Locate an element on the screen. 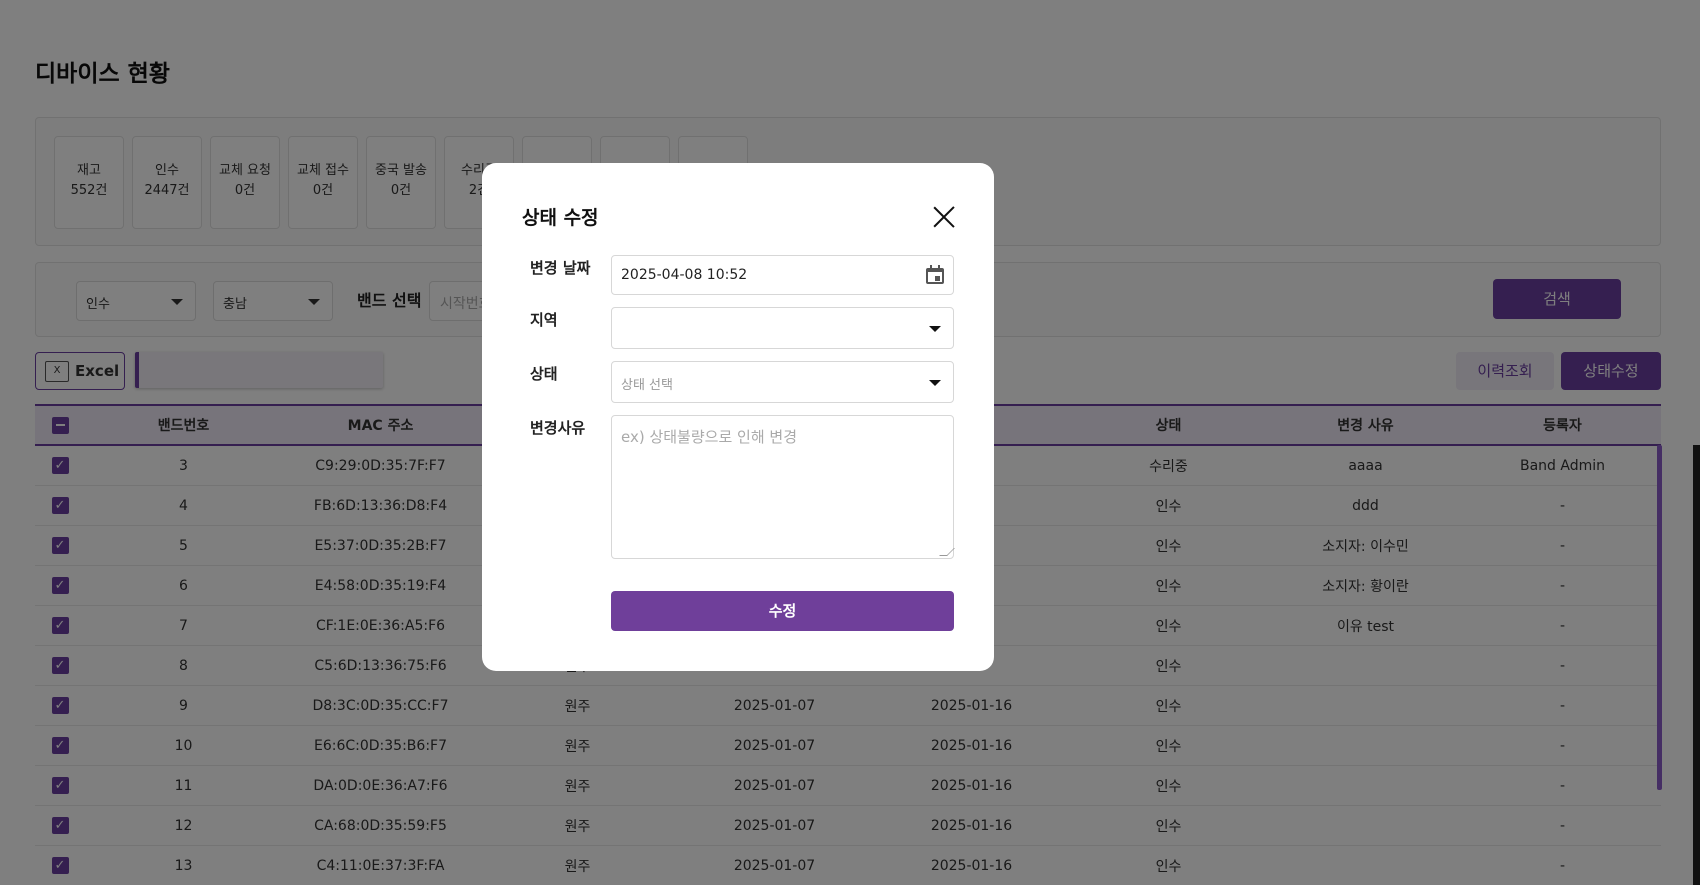 This screenshot has width=1700, height=885. change-date-input: 2025-04-08 10:52 is located at coordinates (782, 275).